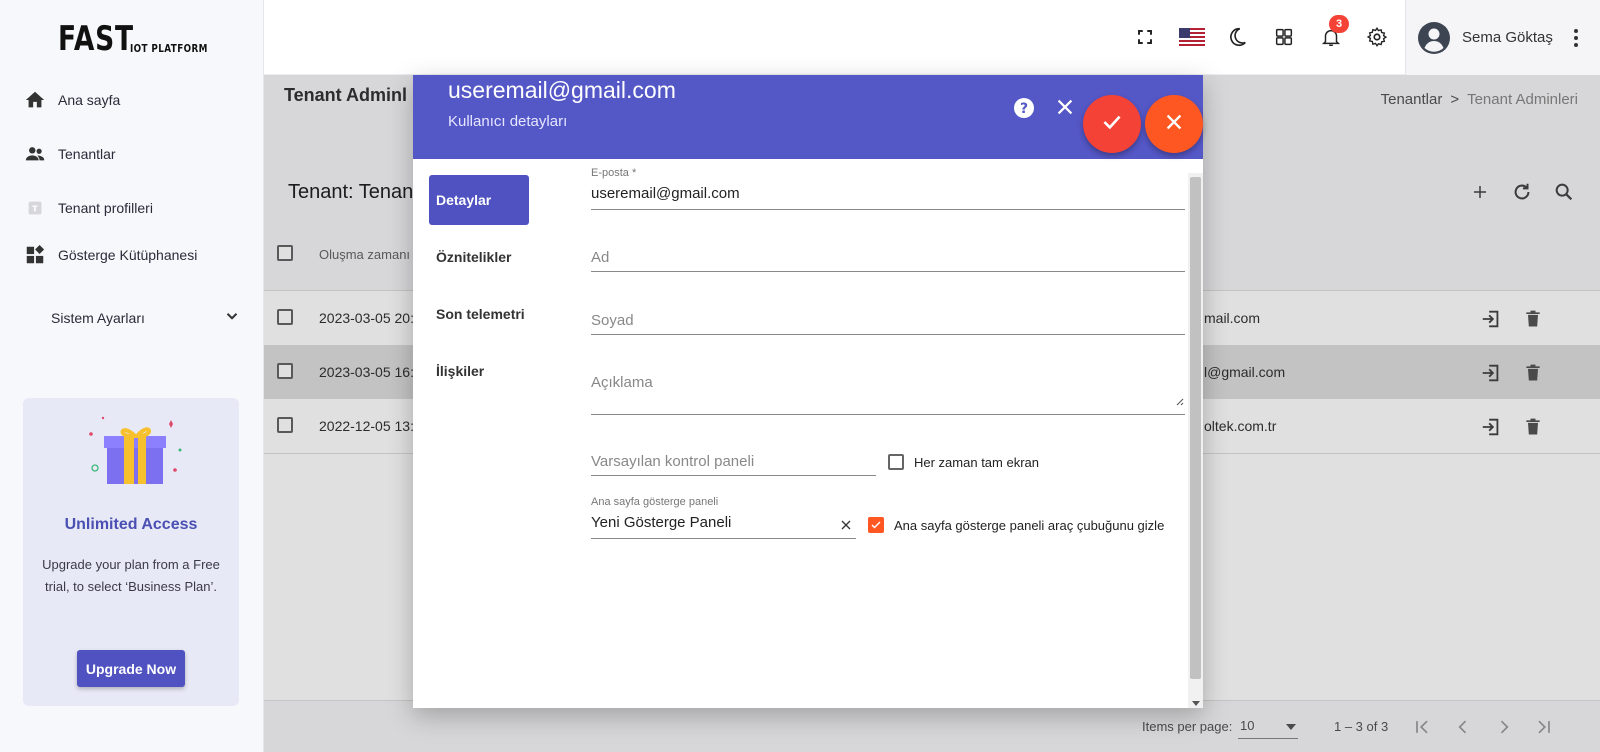 The width and height of the screenshot is (1600, 752). I want to click on logo-main-text: FAST, so click(96, 39).